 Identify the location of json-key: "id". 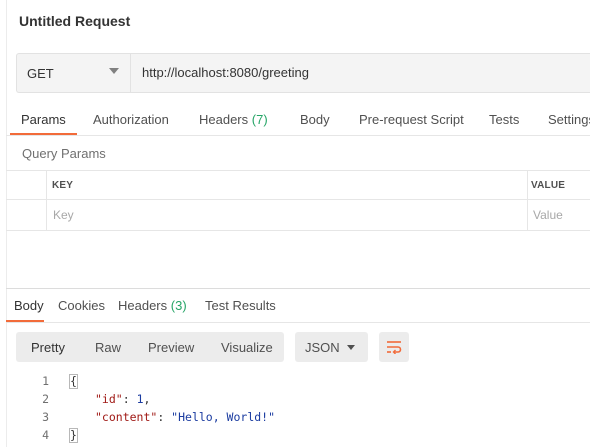
(109, 399).